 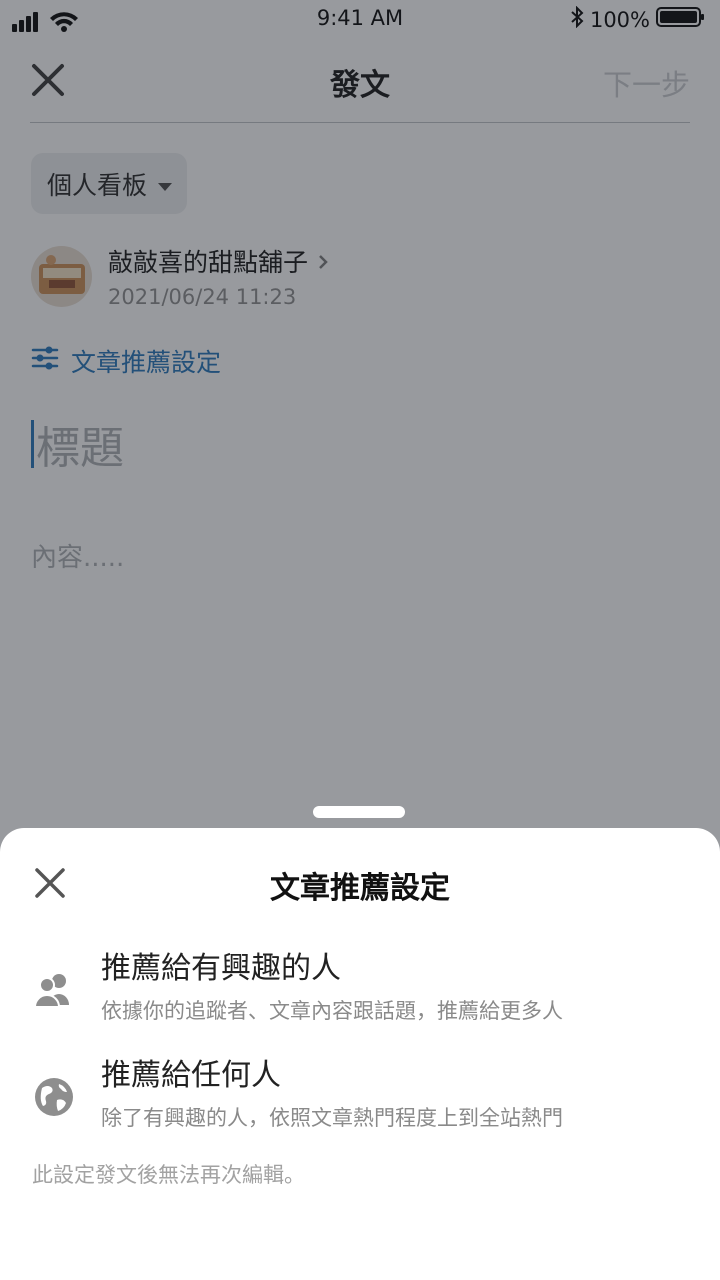 What do you see at coordinates (54, 990) in the screenshot?
I see `people-icon` at bounding box center [54, 990].